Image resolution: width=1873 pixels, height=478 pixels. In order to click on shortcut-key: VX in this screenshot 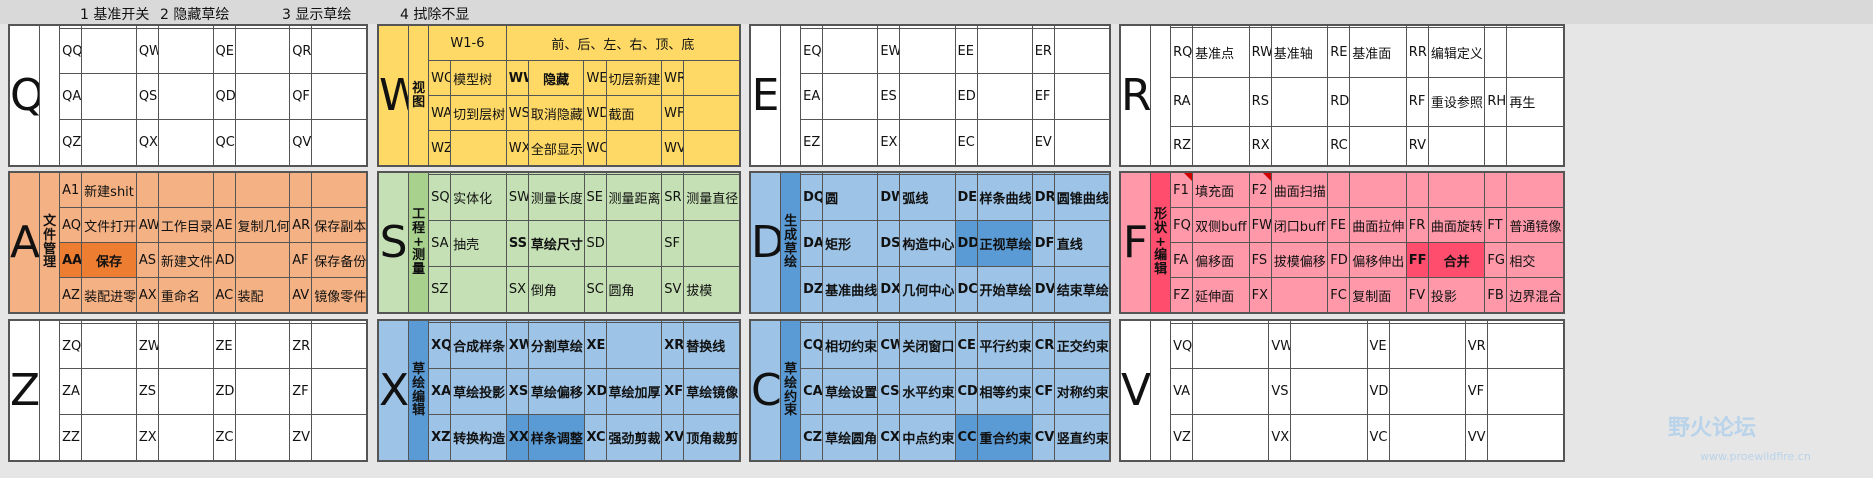, I will do `click(1280, 437)`.